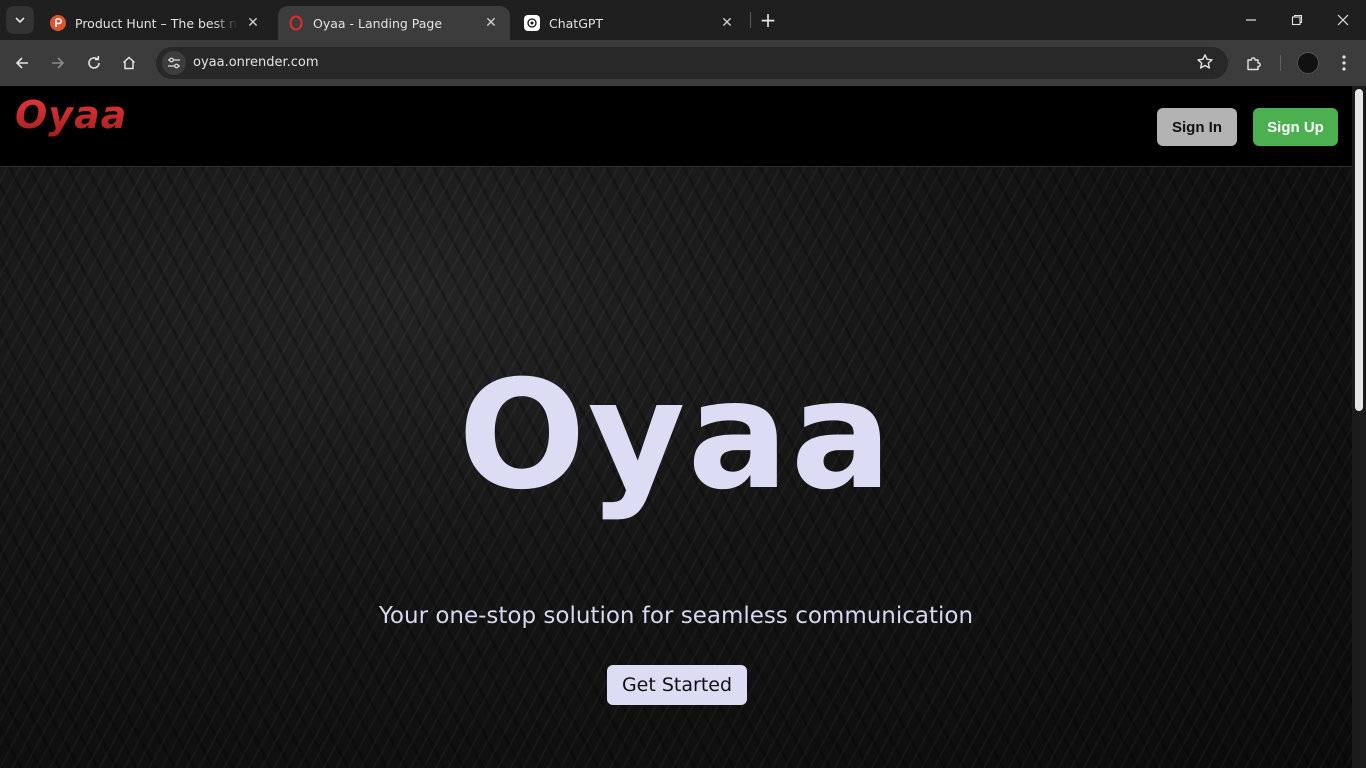 The width and height of the screenshot is (1366, 768). Describe the element at coordinates (378, 23) in the screenshot. I see `tab-title: Oyaa - Landing Page` at that location.